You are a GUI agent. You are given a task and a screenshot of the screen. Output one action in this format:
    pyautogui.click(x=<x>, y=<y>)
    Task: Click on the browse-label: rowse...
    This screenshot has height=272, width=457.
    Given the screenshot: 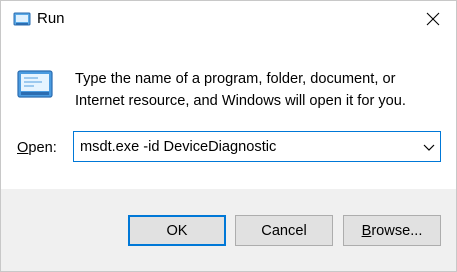 What is the action you would take?
    pyautogui.click(x=397, y=230)
    